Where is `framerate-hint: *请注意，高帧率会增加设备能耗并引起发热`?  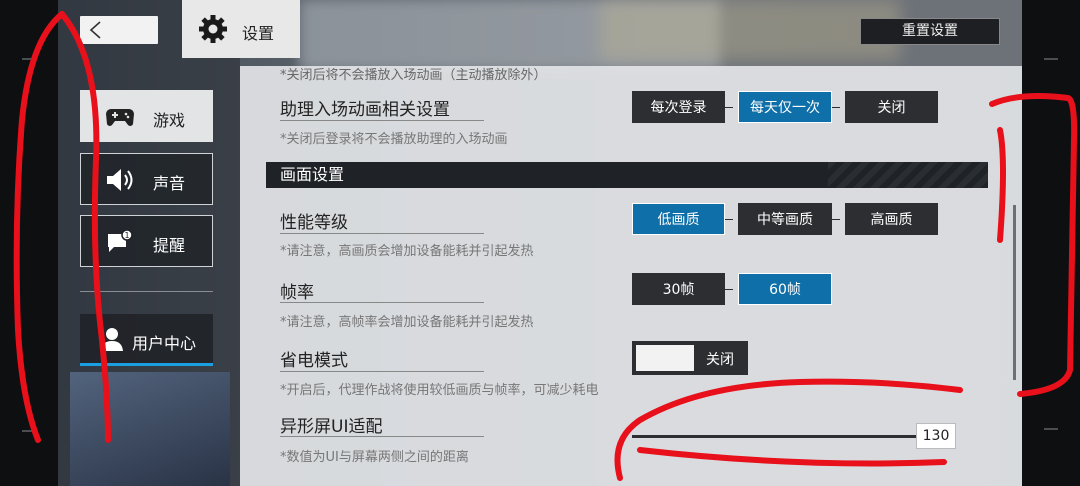
framerate-hint: *请注意，高帧率会增加设备能耗并引起发热 is located at coordinates (407, 322).